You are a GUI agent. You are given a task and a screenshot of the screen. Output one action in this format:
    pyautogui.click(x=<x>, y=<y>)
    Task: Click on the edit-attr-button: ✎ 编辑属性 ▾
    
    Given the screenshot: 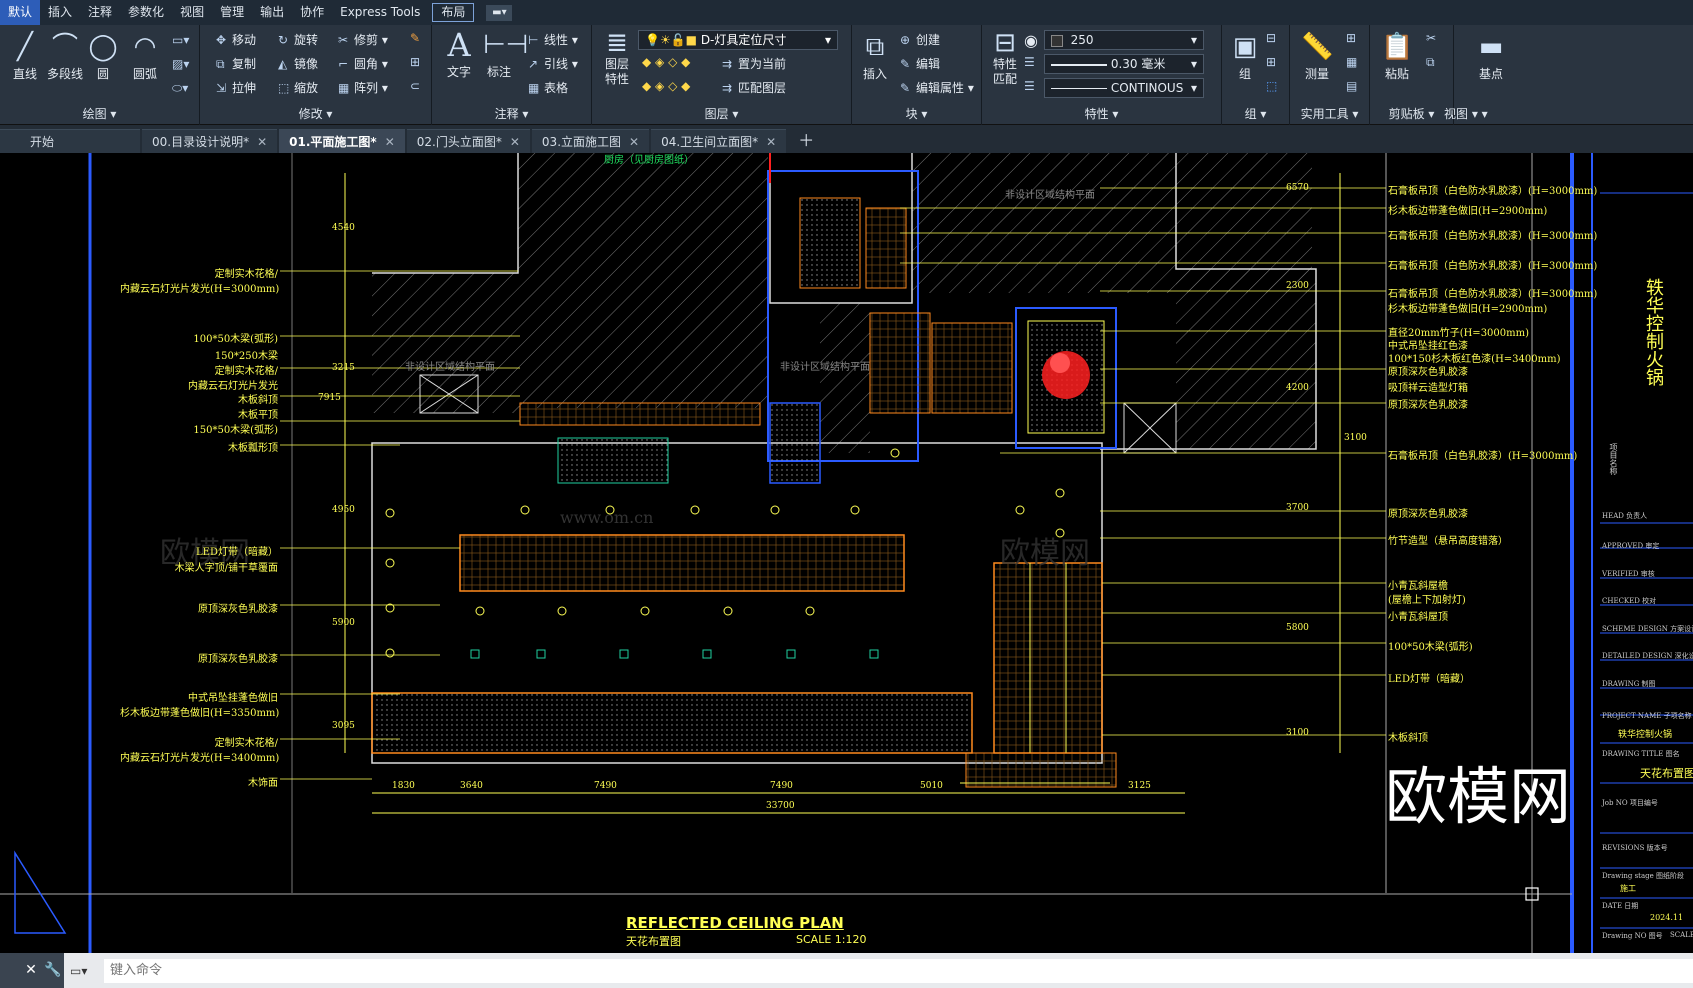 What is the action you would take?
    pyautogui.click(x=937, y=87)
    